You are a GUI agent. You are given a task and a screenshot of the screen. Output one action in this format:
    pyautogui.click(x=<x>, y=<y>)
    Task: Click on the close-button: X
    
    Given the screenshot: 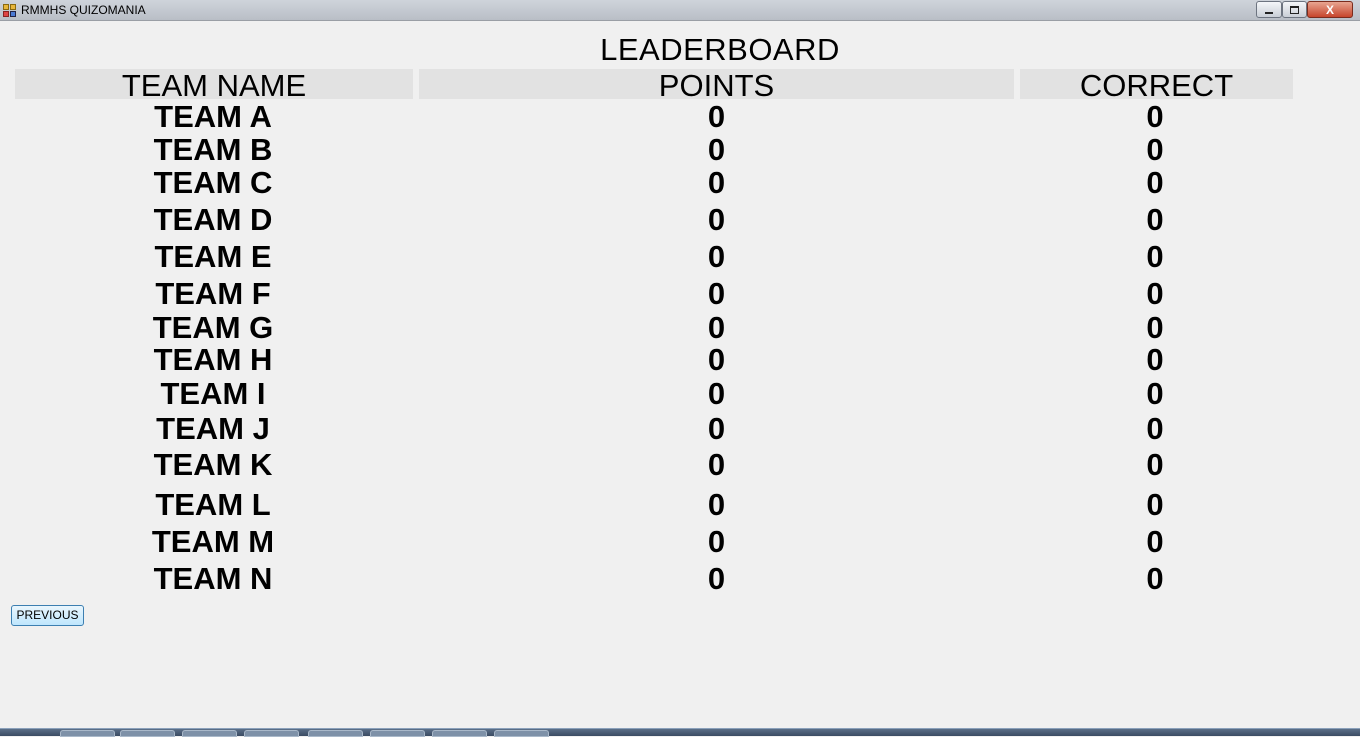 What is the action you would take?
    pyautogui.click(x=1330, y=9)
    